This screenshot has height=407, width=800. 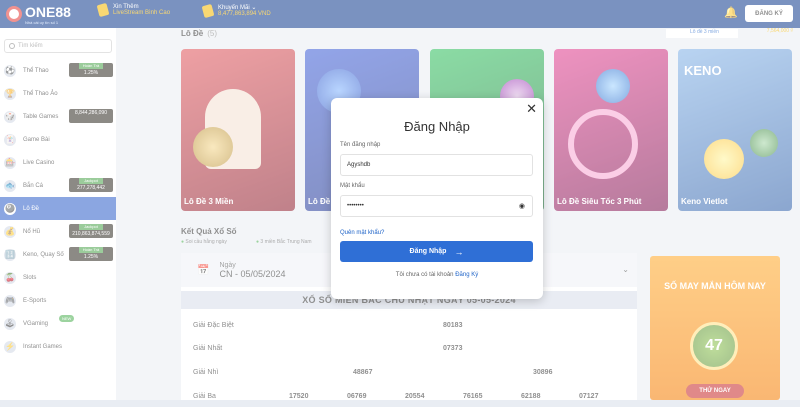 What do you see at coordinates (531, 109) in the screenshot?
I see `close-icon: ✕` at bounding box center [531, 109].